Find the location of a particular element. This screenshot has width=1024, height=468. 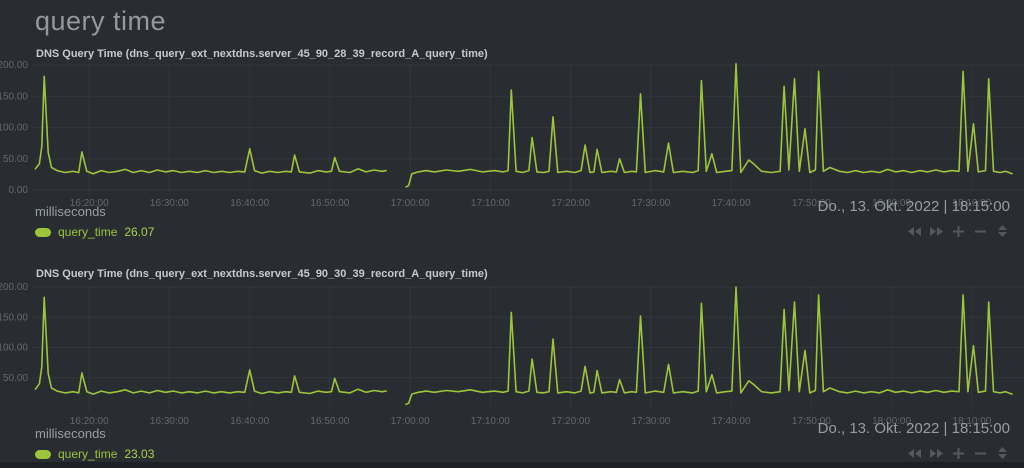

y-axis-tick-label: 0.00 is located at coordinates (19, 190).